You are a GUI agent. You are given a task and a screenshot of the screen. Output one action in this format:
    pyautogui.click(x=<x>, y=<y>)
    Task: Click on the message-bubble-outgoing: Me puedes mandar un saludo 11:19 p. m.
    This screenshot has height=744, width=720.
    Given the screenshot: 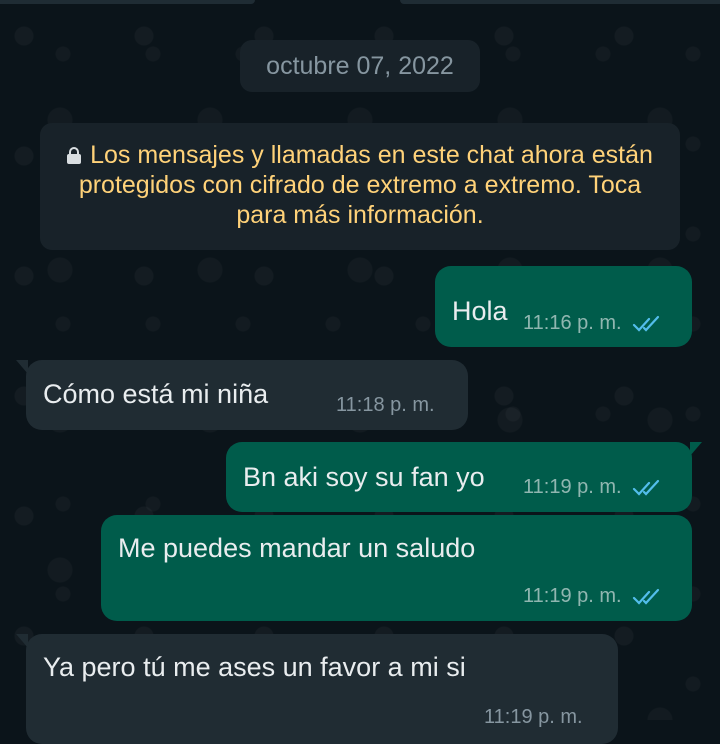 What is the action you would take?
    pyautogui.click(x=396, y=568)
    